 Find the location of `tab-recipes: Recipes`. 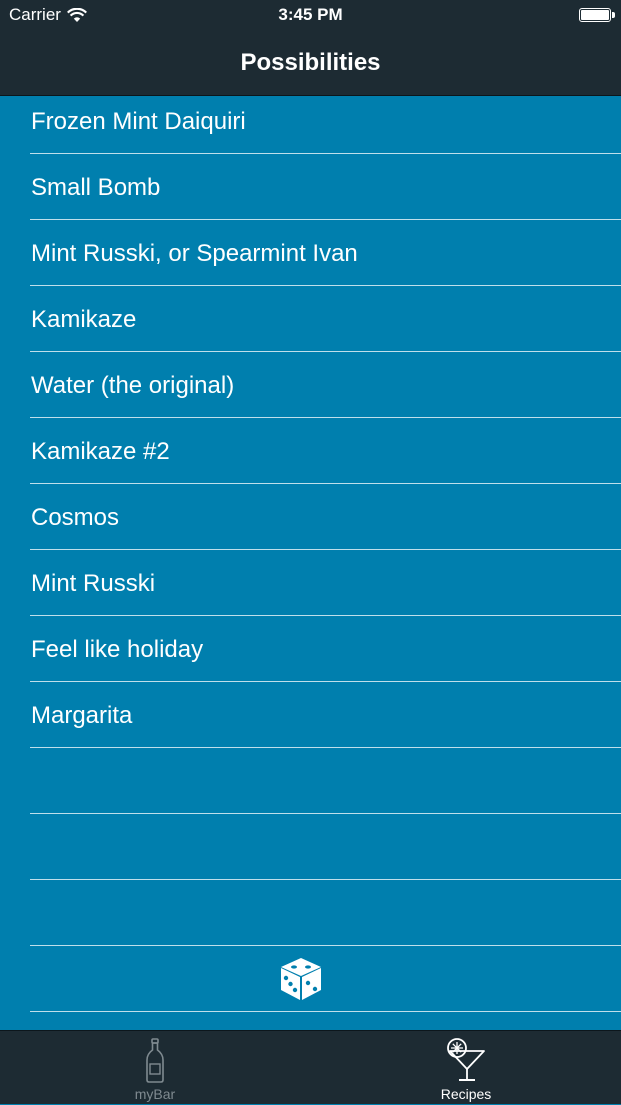

tab-recipes: Recipes is located at coordinates (466, 1068).